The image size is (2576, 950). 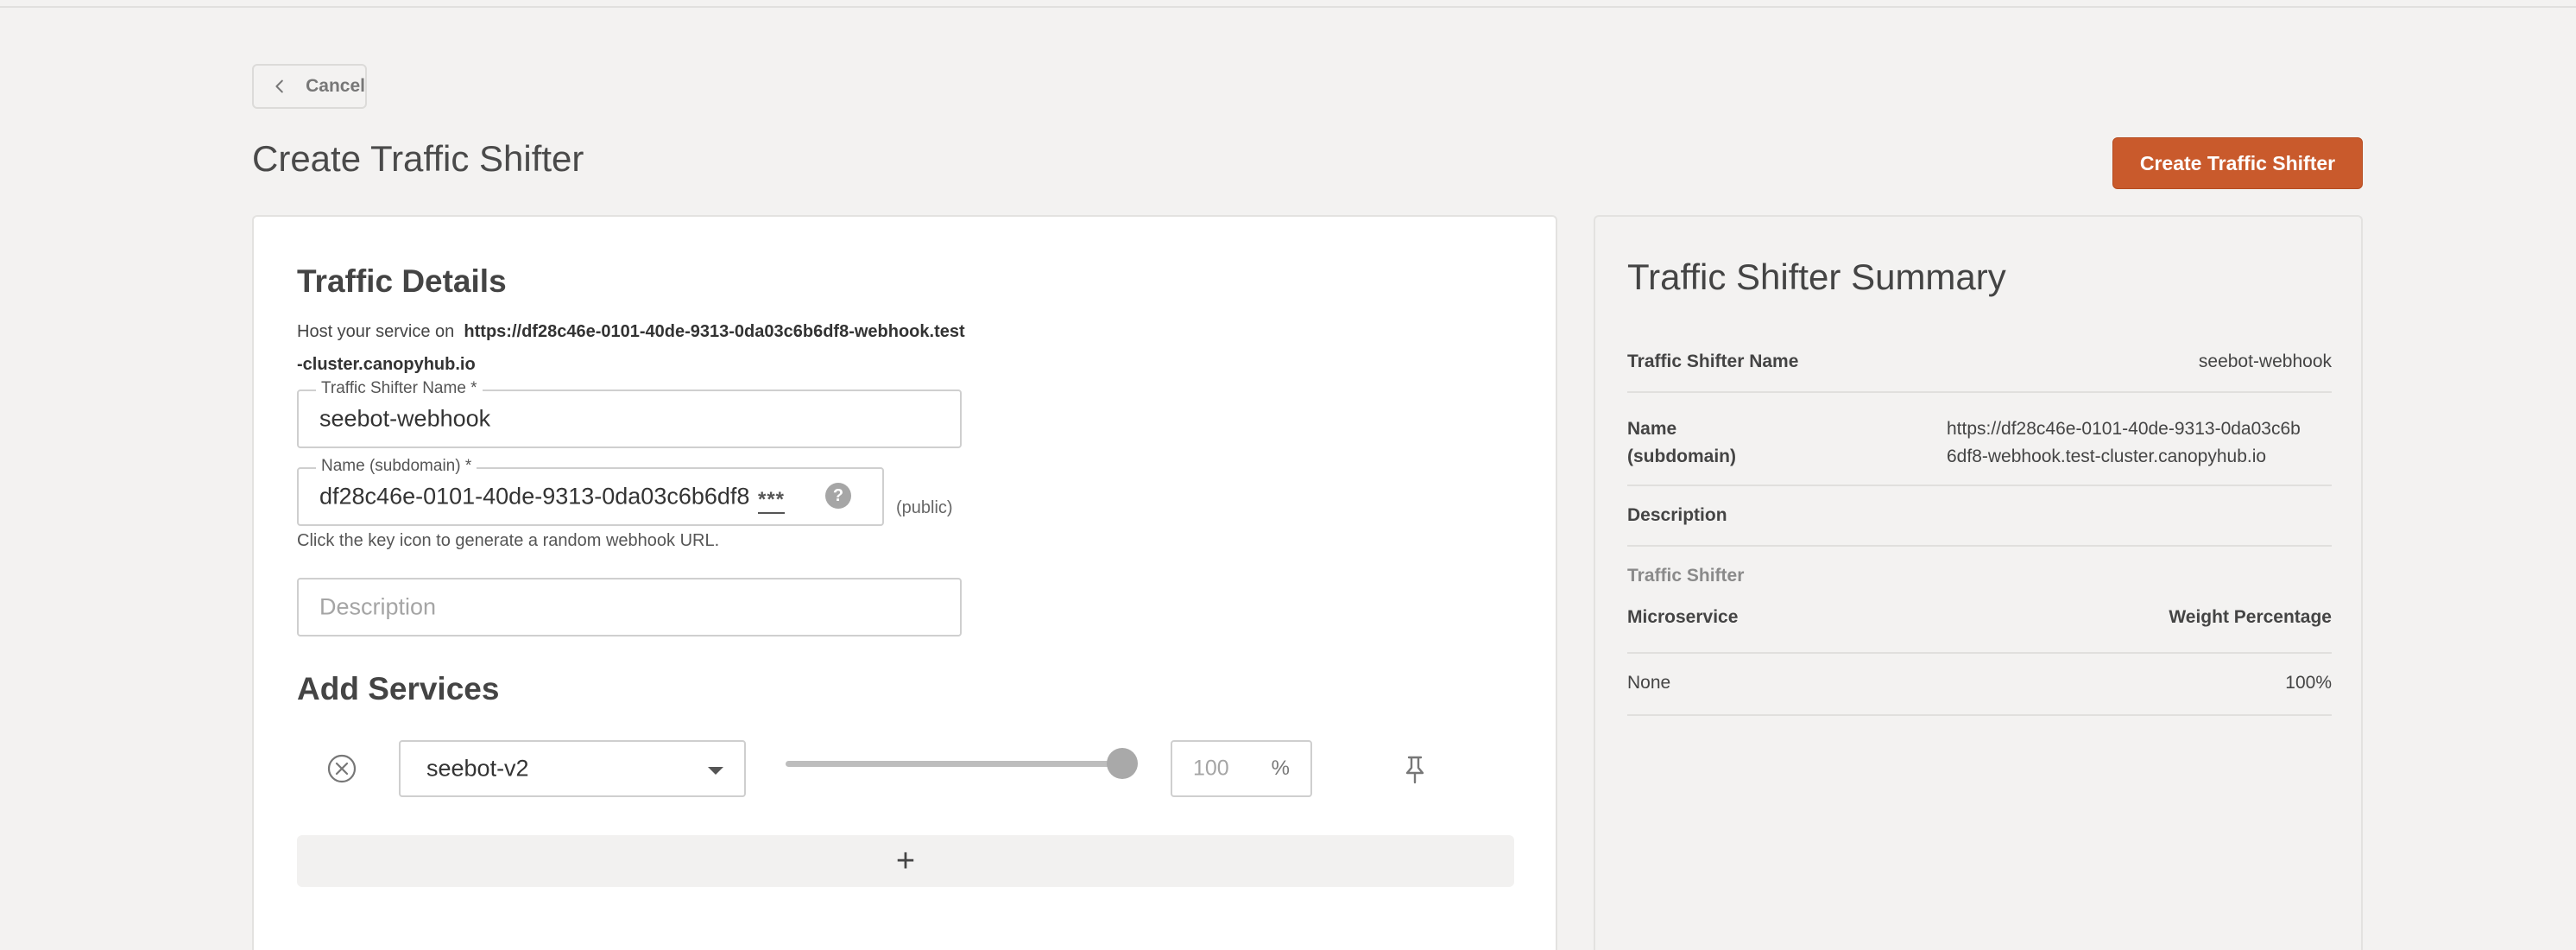 What do you see at coordinates (1415, 769) in the screenshot?
I see `pin-icon` at bounding box center [1415, 769].